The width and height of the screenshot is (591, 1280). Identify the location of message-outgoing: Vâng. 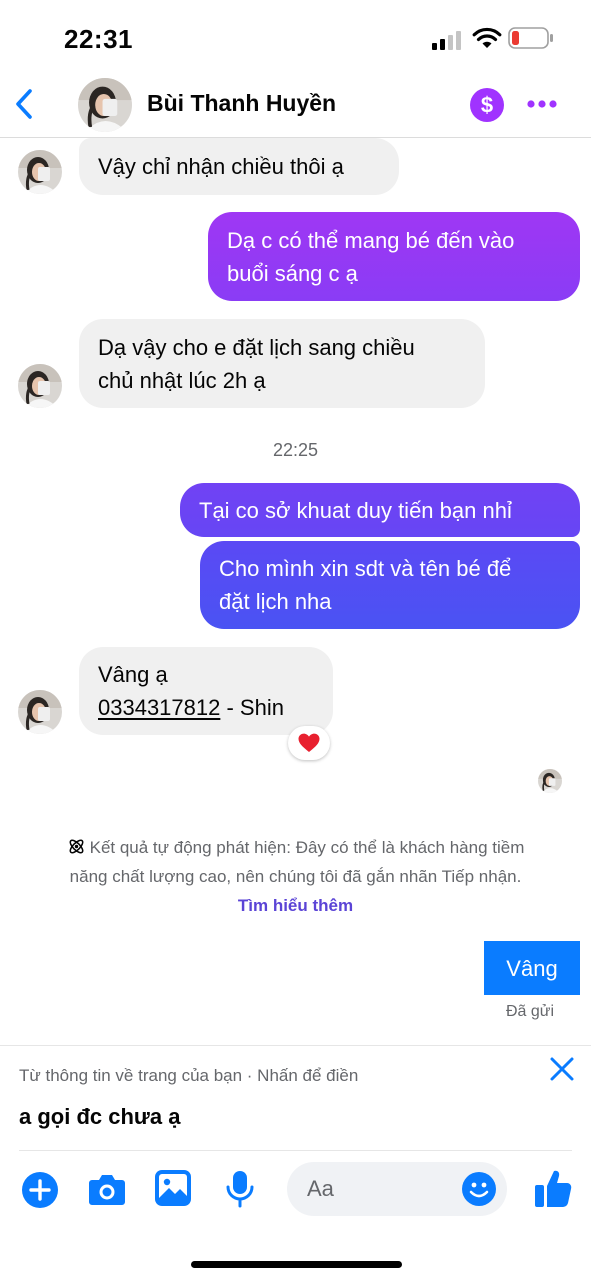
(532, 968).